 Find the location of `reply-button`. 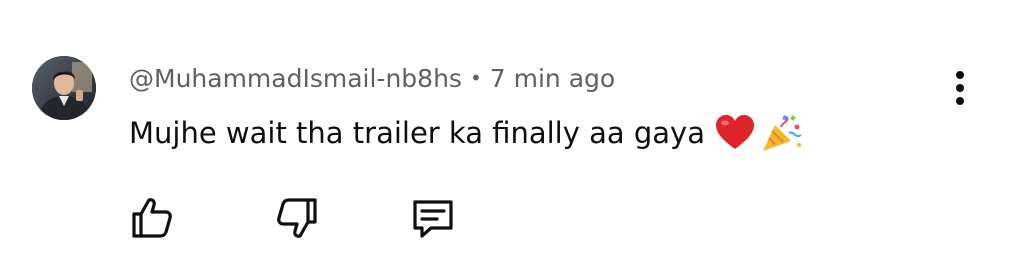

reply-button is located at coordinates (433, 218).